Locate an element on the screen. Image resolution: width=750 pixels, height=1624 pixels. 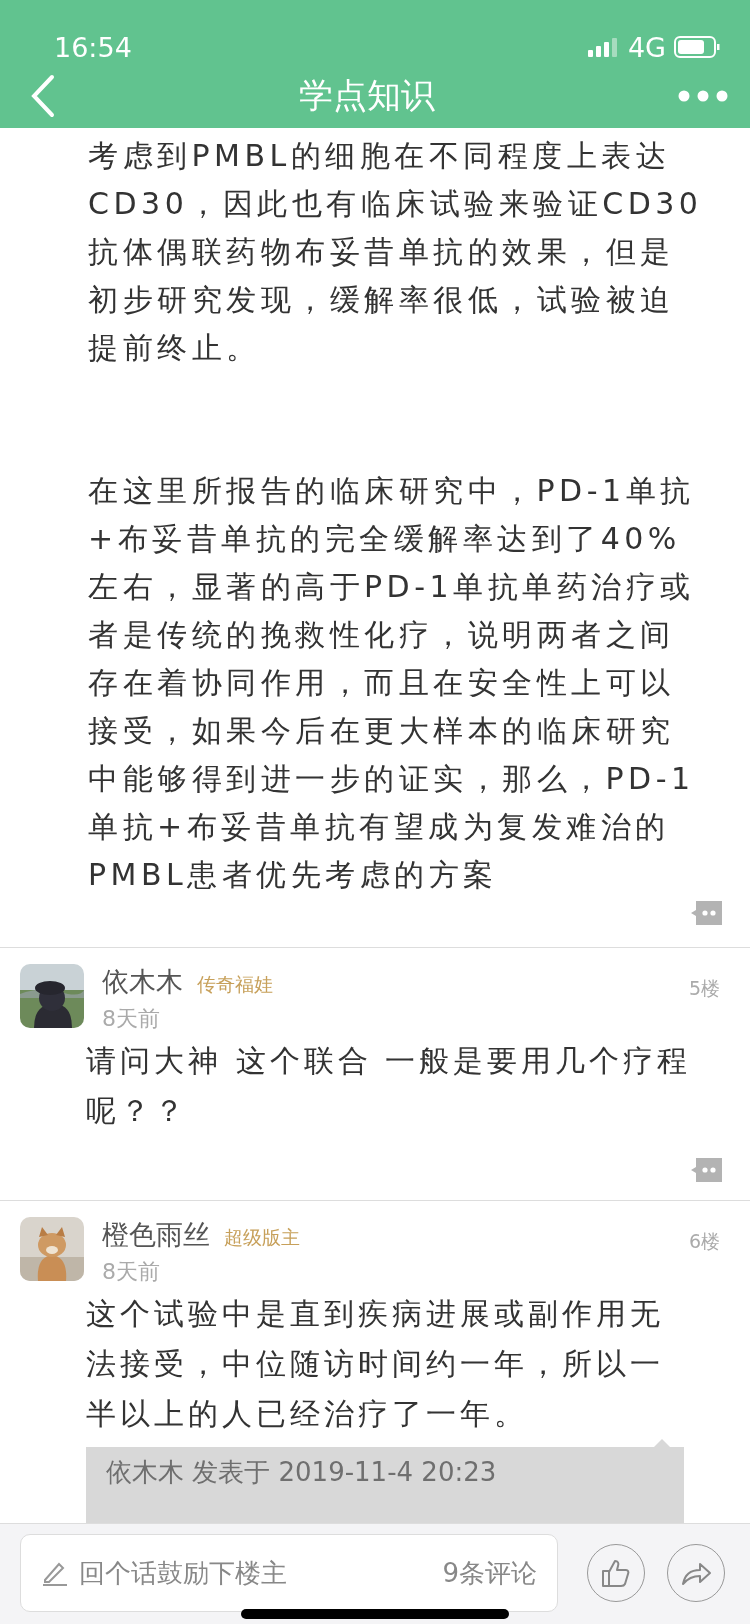
status-time: 16:54 is located at coordinates (93, 47).